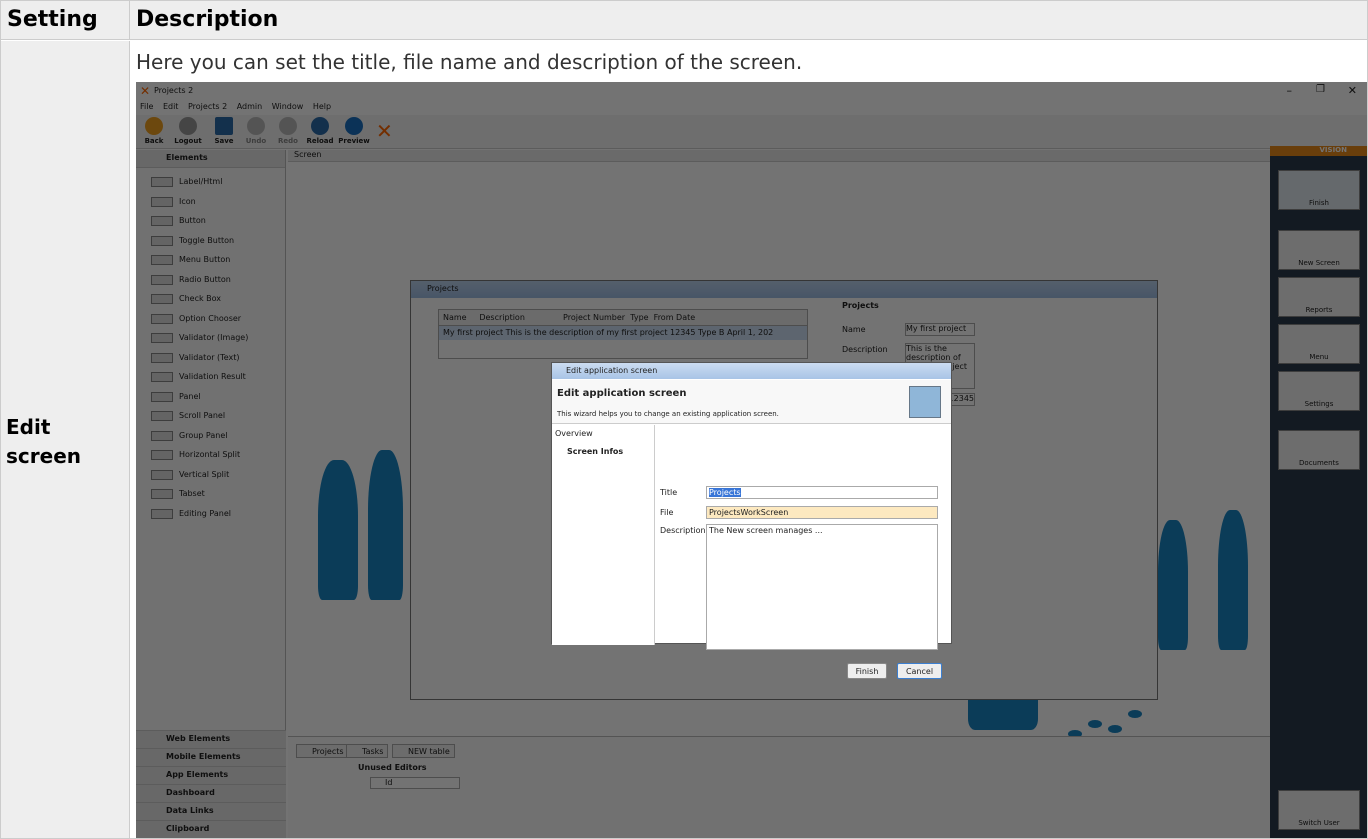 Image resolution: width=1368 pixels, height=839 pixels. What do you see at coordinates (1320, 89) in the screenshot?
I see `restore-icon: ❐` at bounding box center [1320, 89].